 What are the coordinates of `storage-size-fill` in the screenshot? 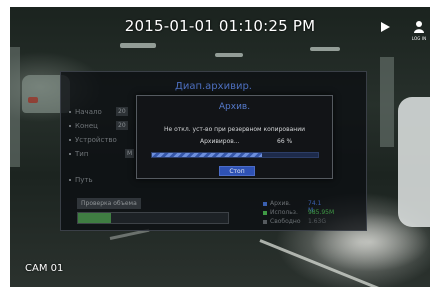 It's located at (94, 218).